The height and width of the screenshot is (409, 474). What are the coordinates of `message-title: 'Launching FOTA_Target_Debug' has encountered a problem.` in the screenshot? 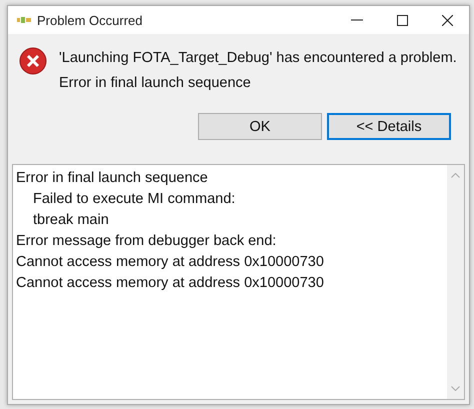 It's located at (258, 58).